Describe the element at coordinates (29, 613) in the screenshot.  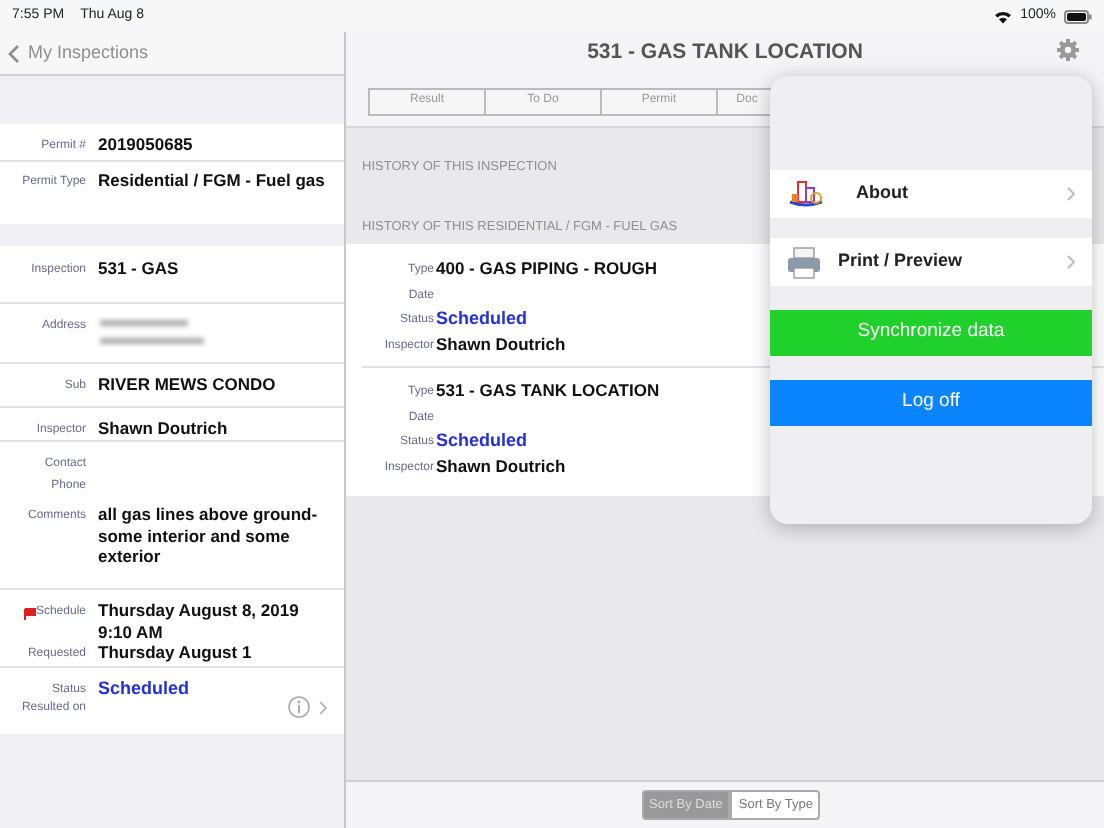
I see `flag-icon` at that location.